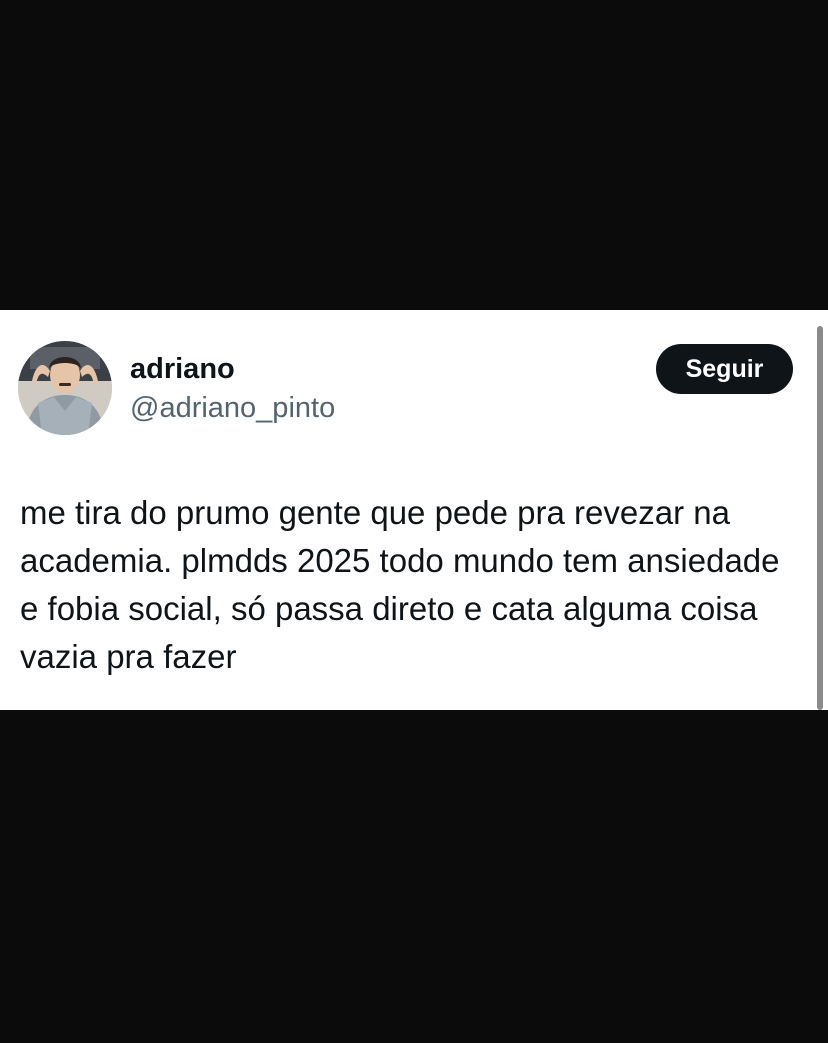  I want to click on author-display-name: adriano, so click(182, 369).